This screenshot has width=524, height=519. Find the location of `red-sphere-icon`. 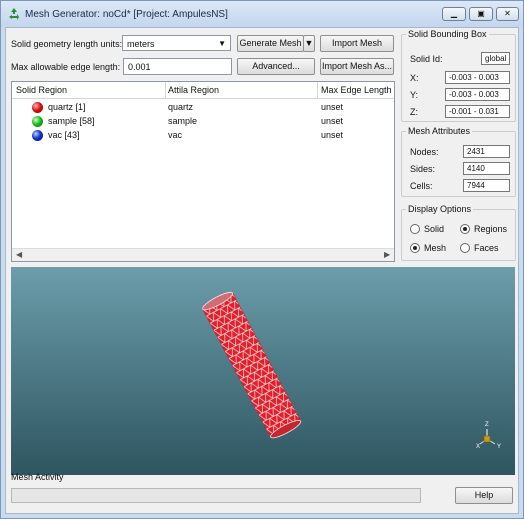

red-sphere-icon is located at coordinates (37, 107).